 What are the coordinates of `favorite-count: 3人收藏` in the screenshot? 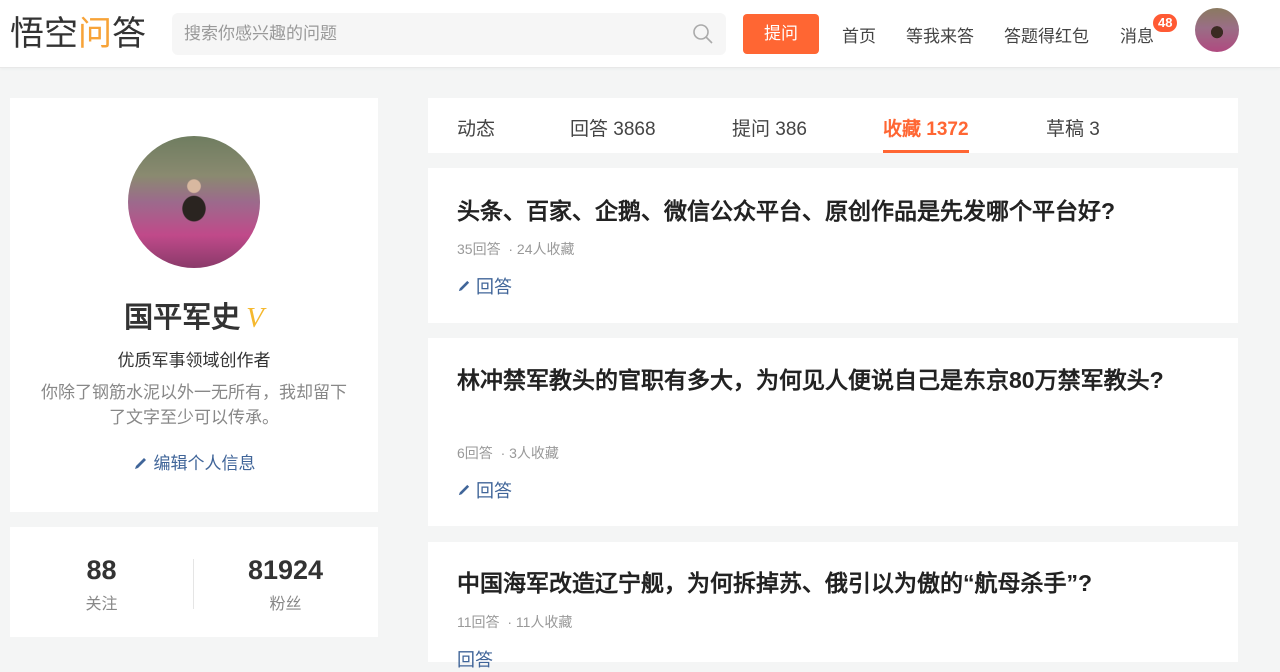 It's located at (534, 453).